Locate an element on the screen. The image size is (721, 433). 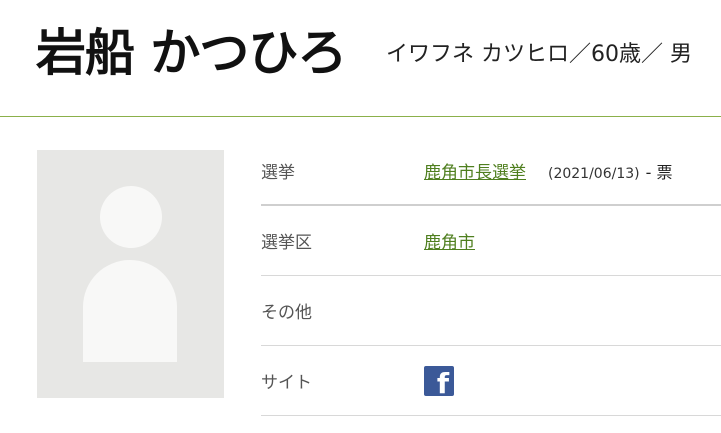
person-silhouette-icon is located at coordinates (131, 217).